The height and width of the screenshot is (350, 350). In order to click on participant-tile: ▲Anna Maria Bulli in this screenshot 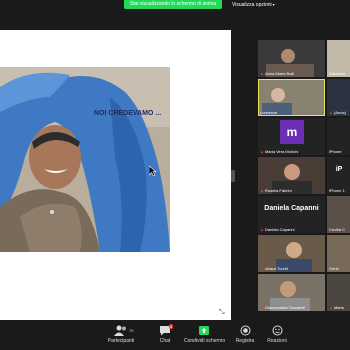, I will do `click(291, 58)`.